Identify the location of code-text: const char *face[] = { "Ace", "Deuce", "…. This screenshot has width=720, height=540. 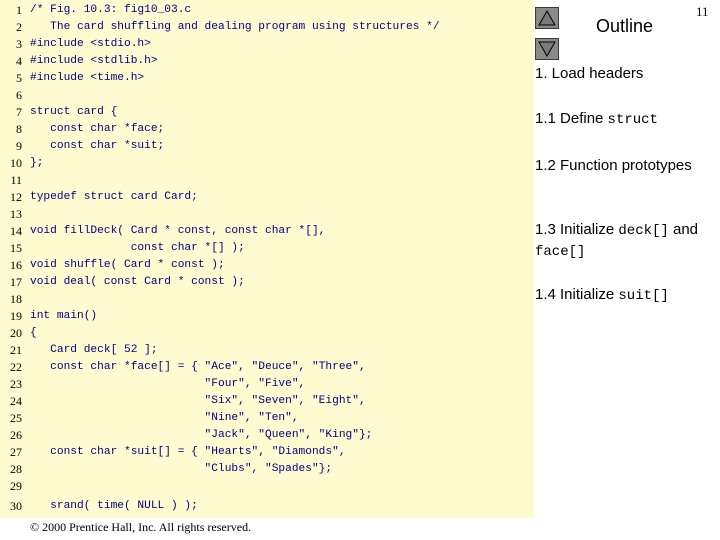
(198, 367).